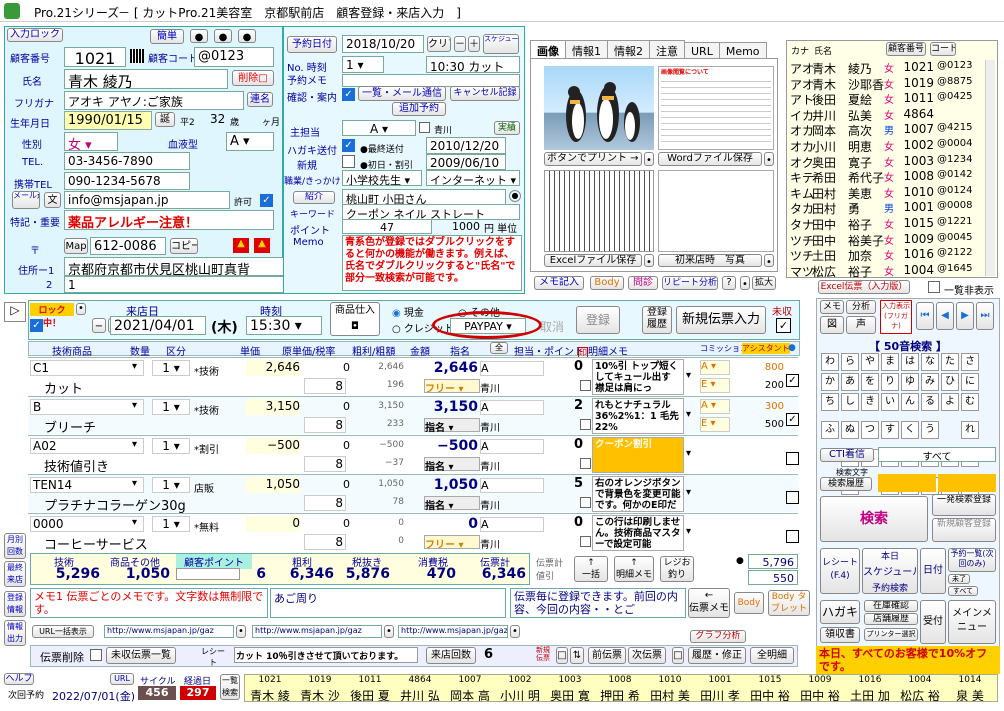 The height and width of the screenshot is (711, 1004). What do you see at coordinates (241, 245) in the screenshot?
I see `warning-up-icon: ▲` at bounding box center [241, 245].